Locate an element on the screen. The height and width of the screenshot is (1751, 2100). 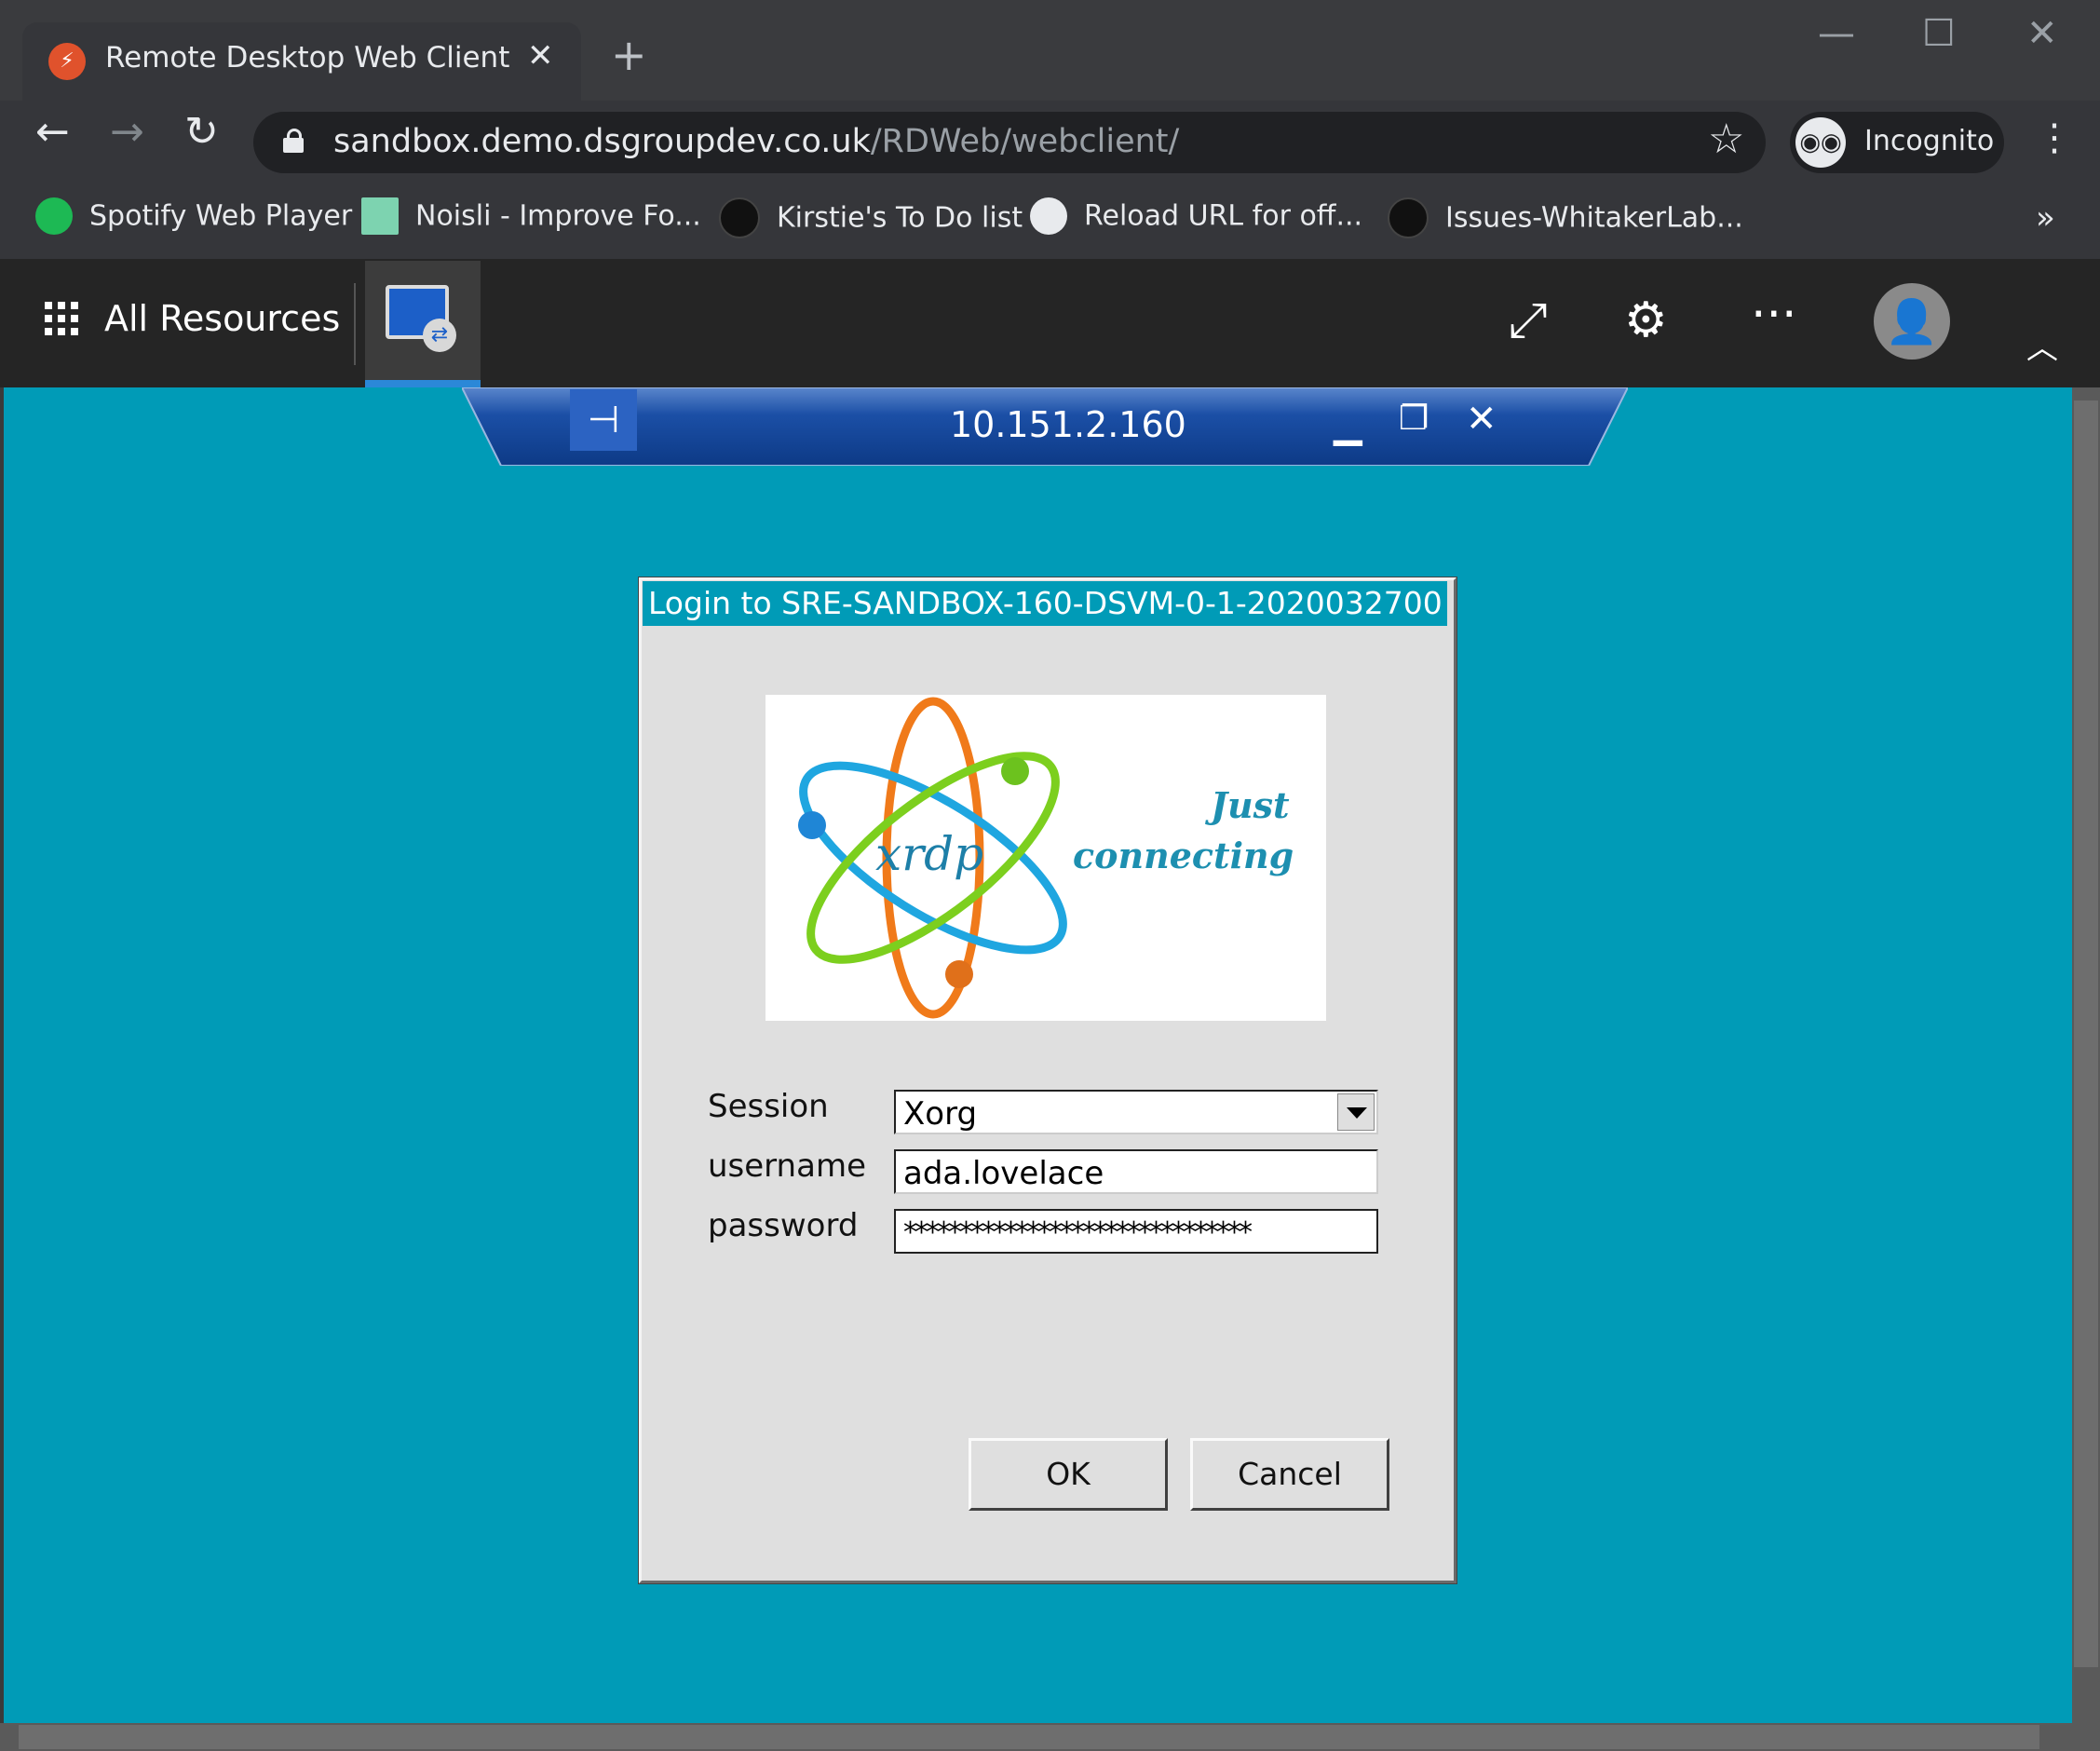
more-options-icon: ··· is located at coordinates (1774, 315).